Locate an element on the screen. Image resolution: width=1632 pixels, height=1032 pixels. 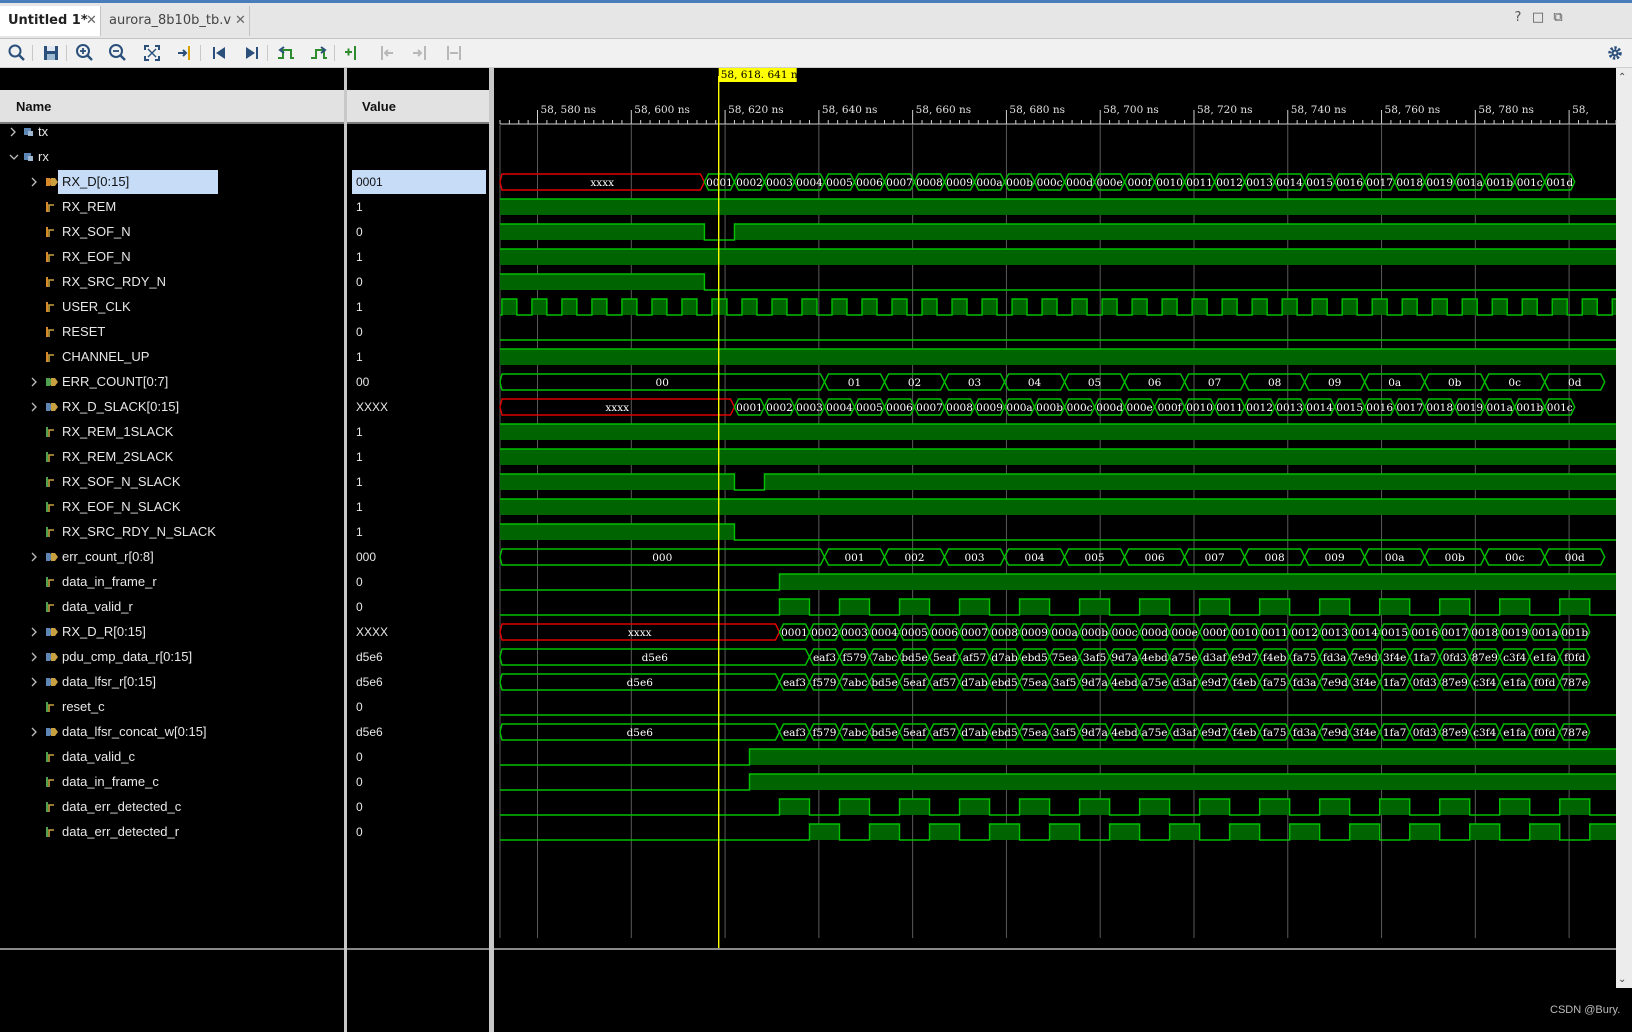
signal-row-rx_eof_n_slack: RX_EOF_N_SLACK is located at coordinates (113, 506).